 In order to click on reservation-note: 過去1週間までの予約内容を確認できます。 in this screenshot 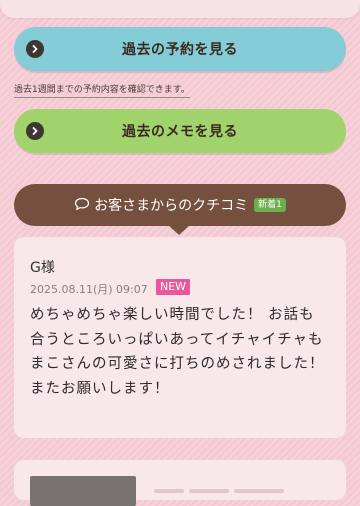, I will do `click(102, 91)`.